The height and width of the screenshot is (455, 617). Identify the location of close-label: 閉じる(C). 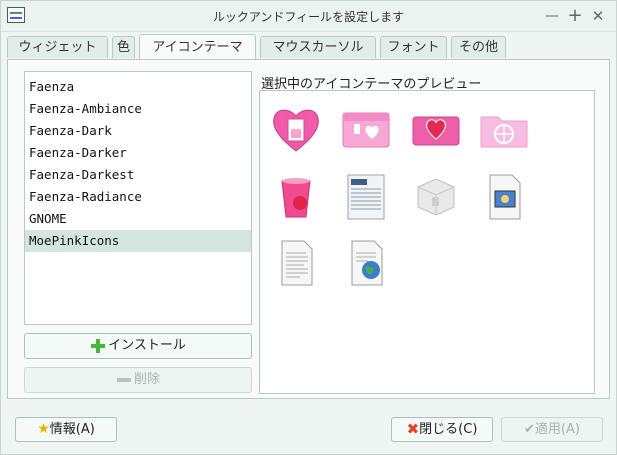
(448, 429).